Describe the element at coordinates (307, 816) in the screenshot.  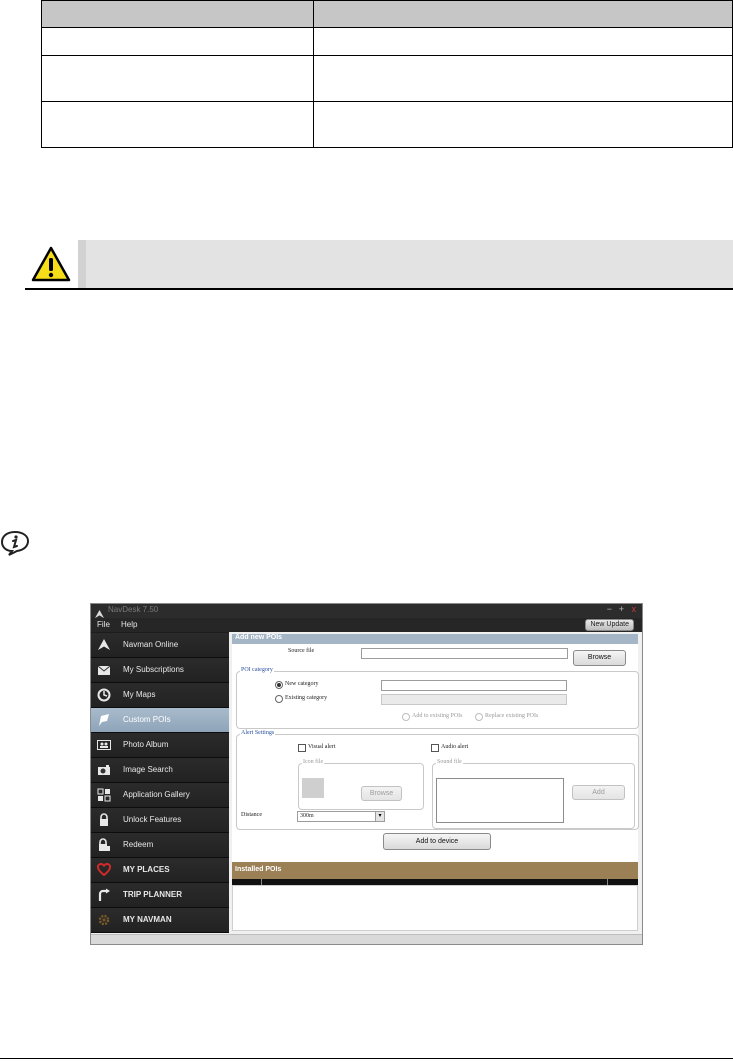
I see `distance-value: 300m` at that location.